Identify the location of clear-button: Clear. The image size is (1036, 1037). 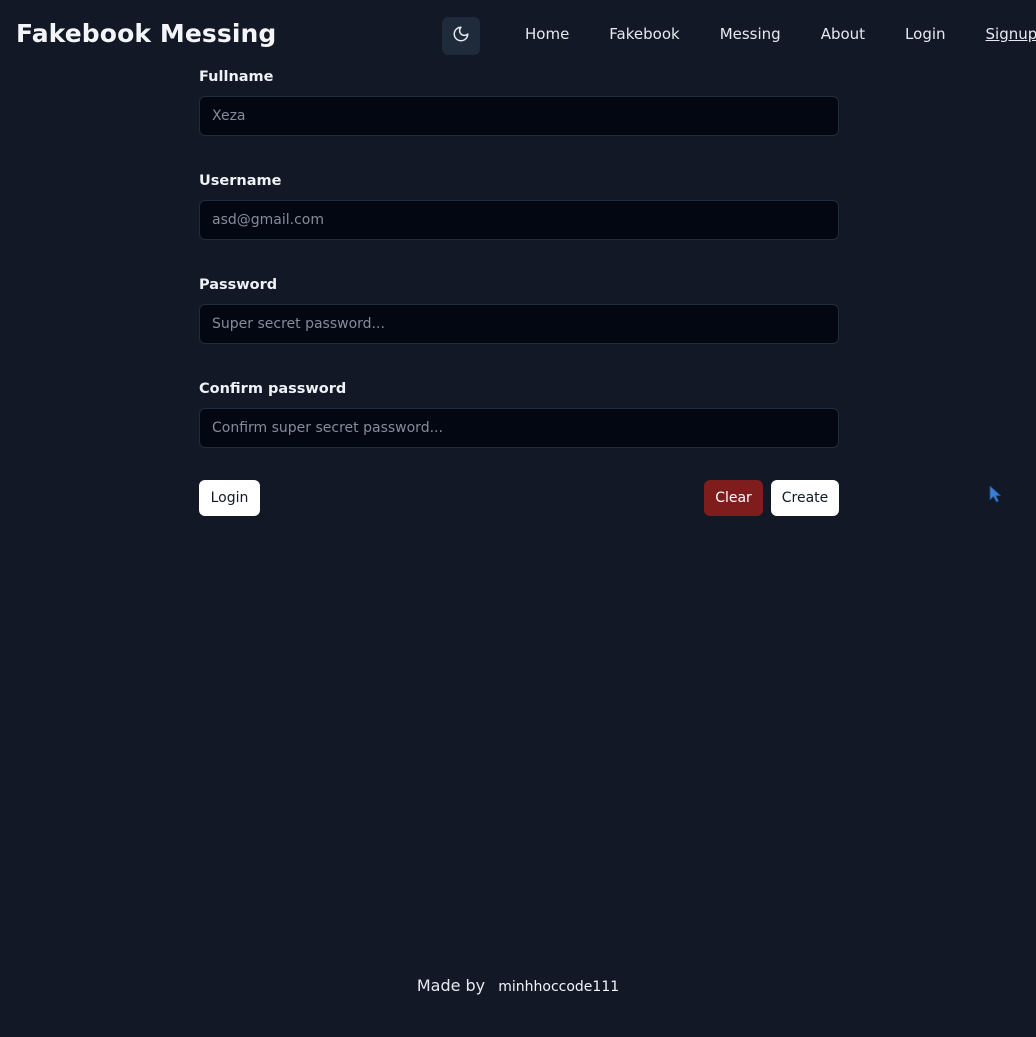
(733, 498).